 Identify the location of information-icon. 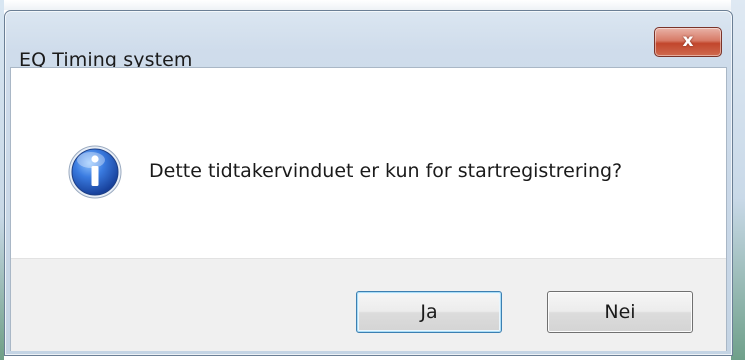
(95, 172).